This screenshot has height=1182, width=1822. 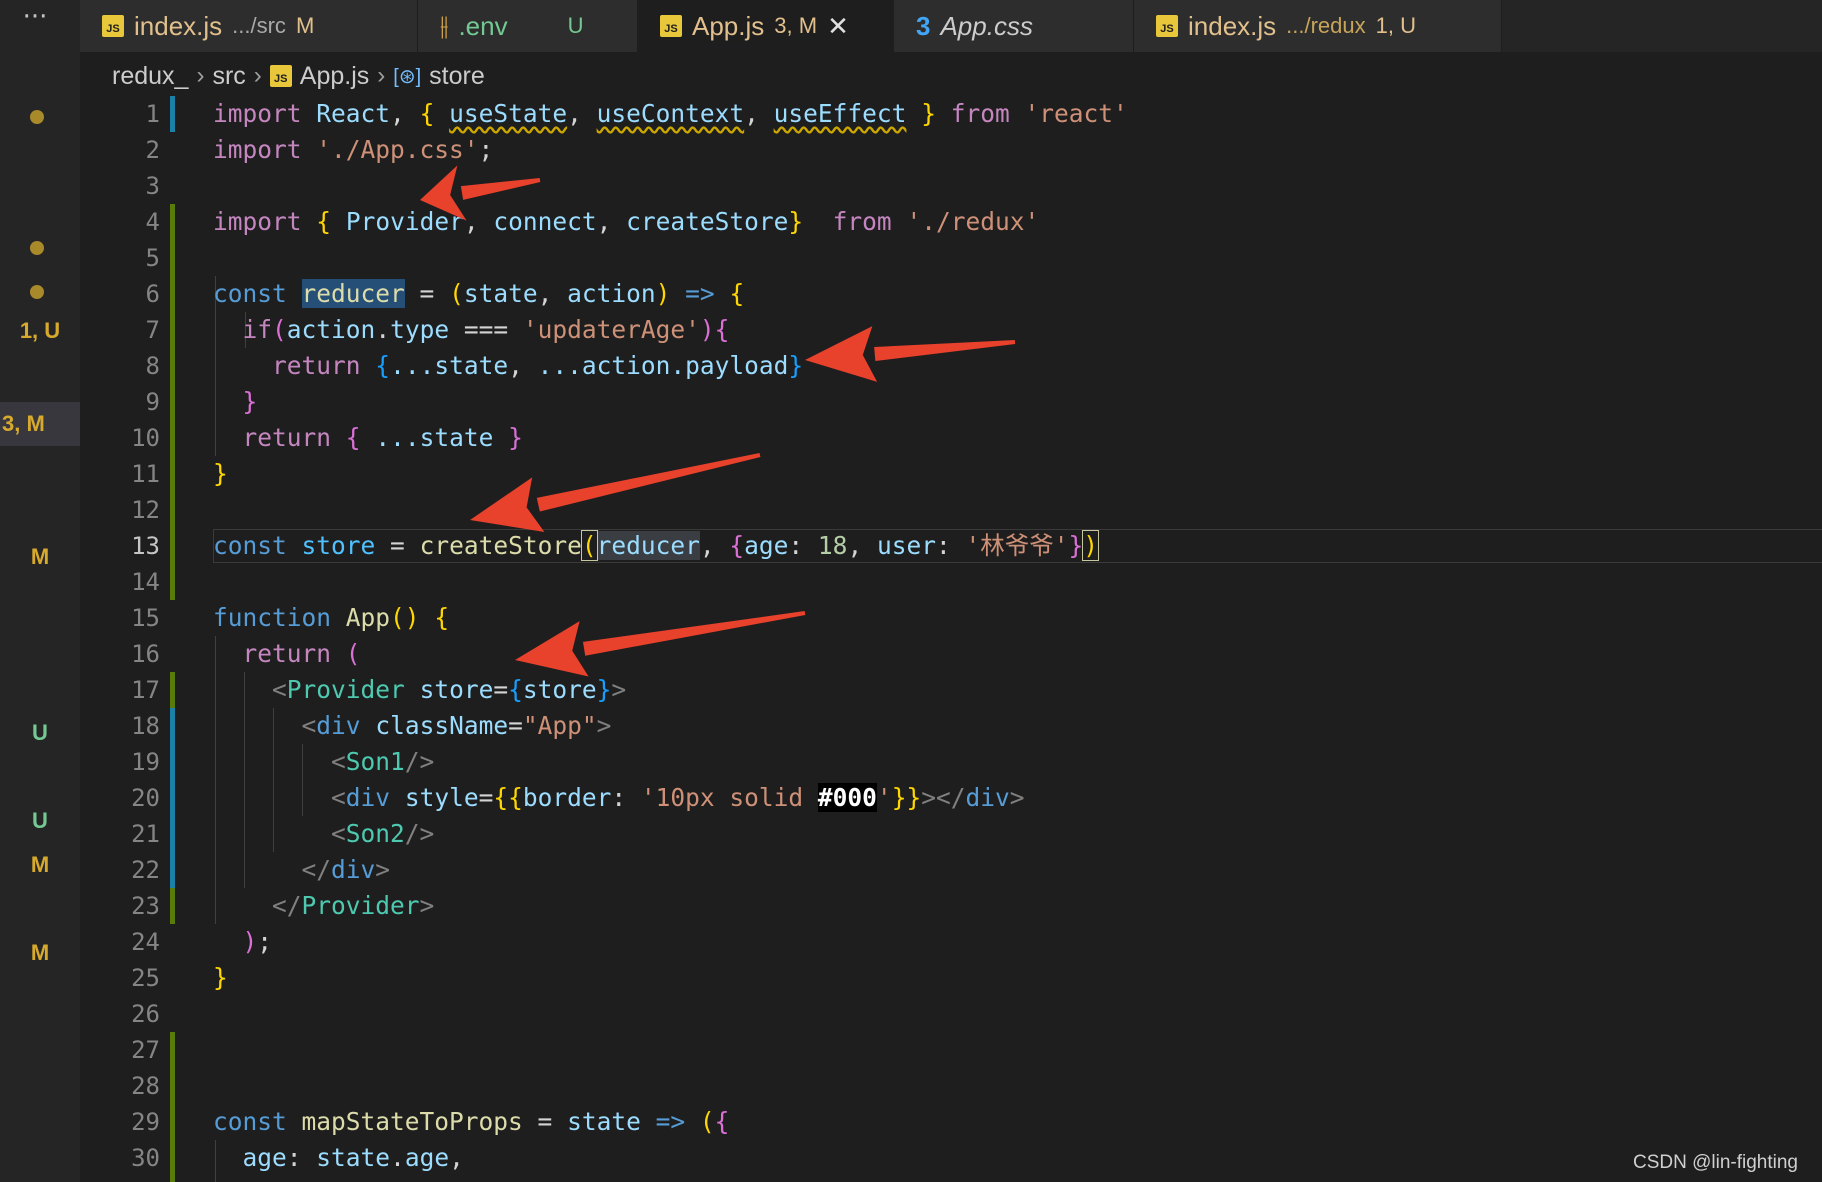 What do you see at coordinates (457, 76) in the screenshot?
I see `breadcrumb-symbol: store` at bounding box center [457, 76].